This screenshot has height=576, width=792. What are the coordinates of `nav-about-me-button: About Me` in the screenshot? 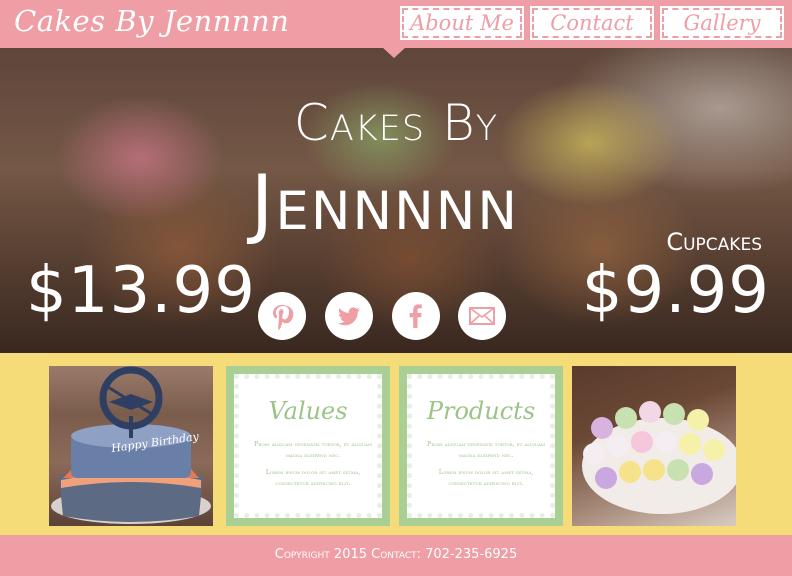 It's located at (462, 23).